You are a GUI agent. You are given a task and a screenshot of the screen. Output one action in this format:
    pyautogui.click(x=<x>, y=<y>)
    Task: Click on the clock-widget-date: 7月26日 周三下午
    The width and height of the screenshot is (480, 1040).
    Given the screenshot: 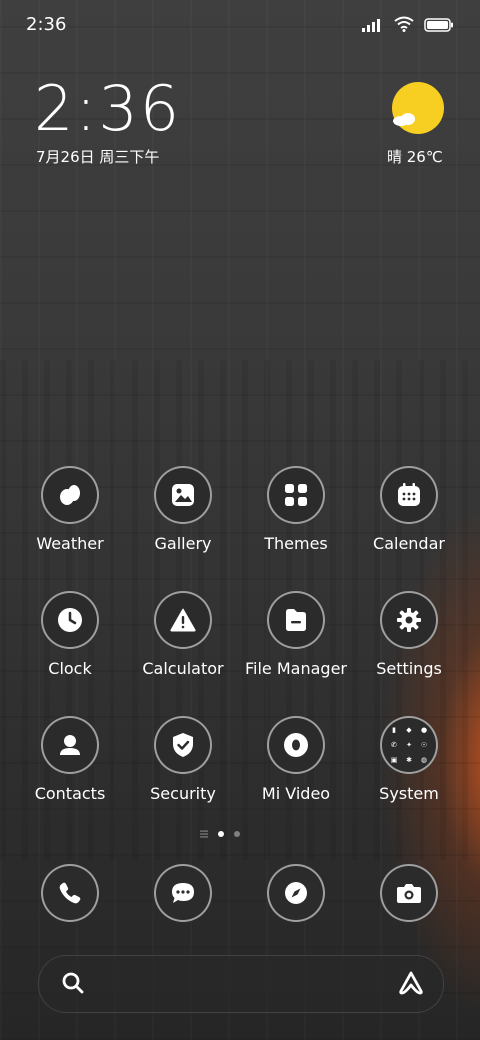 What is the action you would take?
    pyautogui.click(x=97, y=156)
    